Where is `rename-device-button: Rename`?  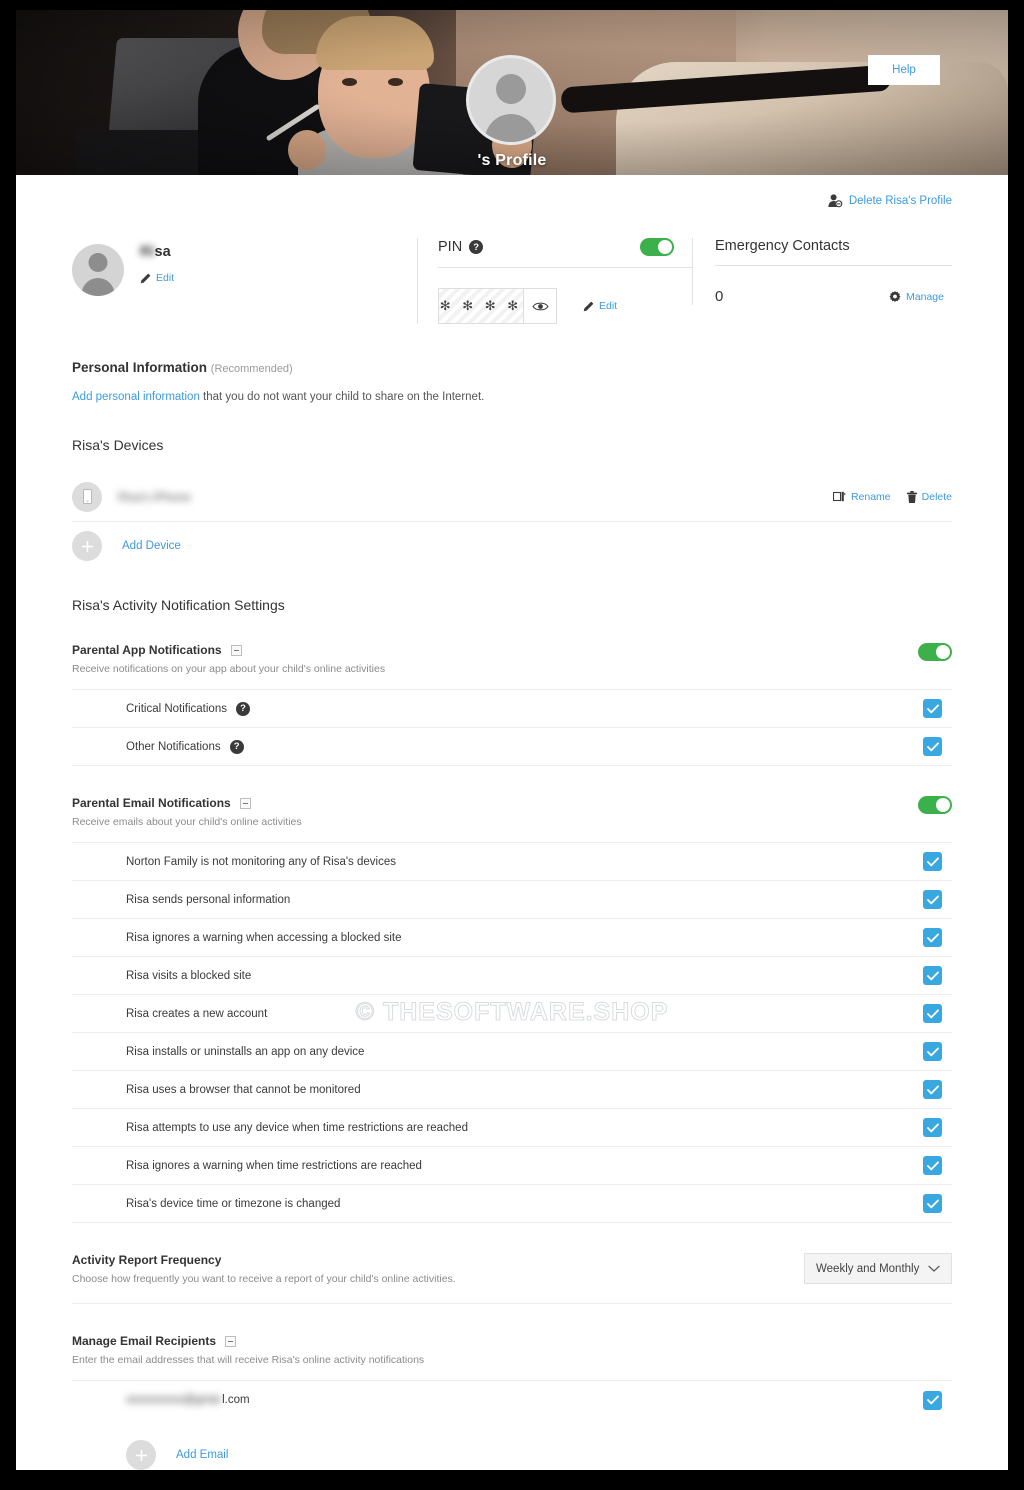 rename-device-button: Rename is located at coordinates (861, 496).